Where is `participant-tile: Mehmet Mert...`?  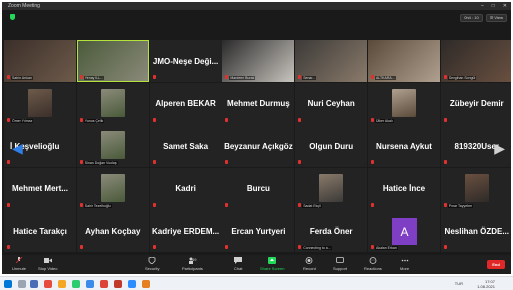 participant-tile: Mehmet Mert... is located at coordinates (40, 188).